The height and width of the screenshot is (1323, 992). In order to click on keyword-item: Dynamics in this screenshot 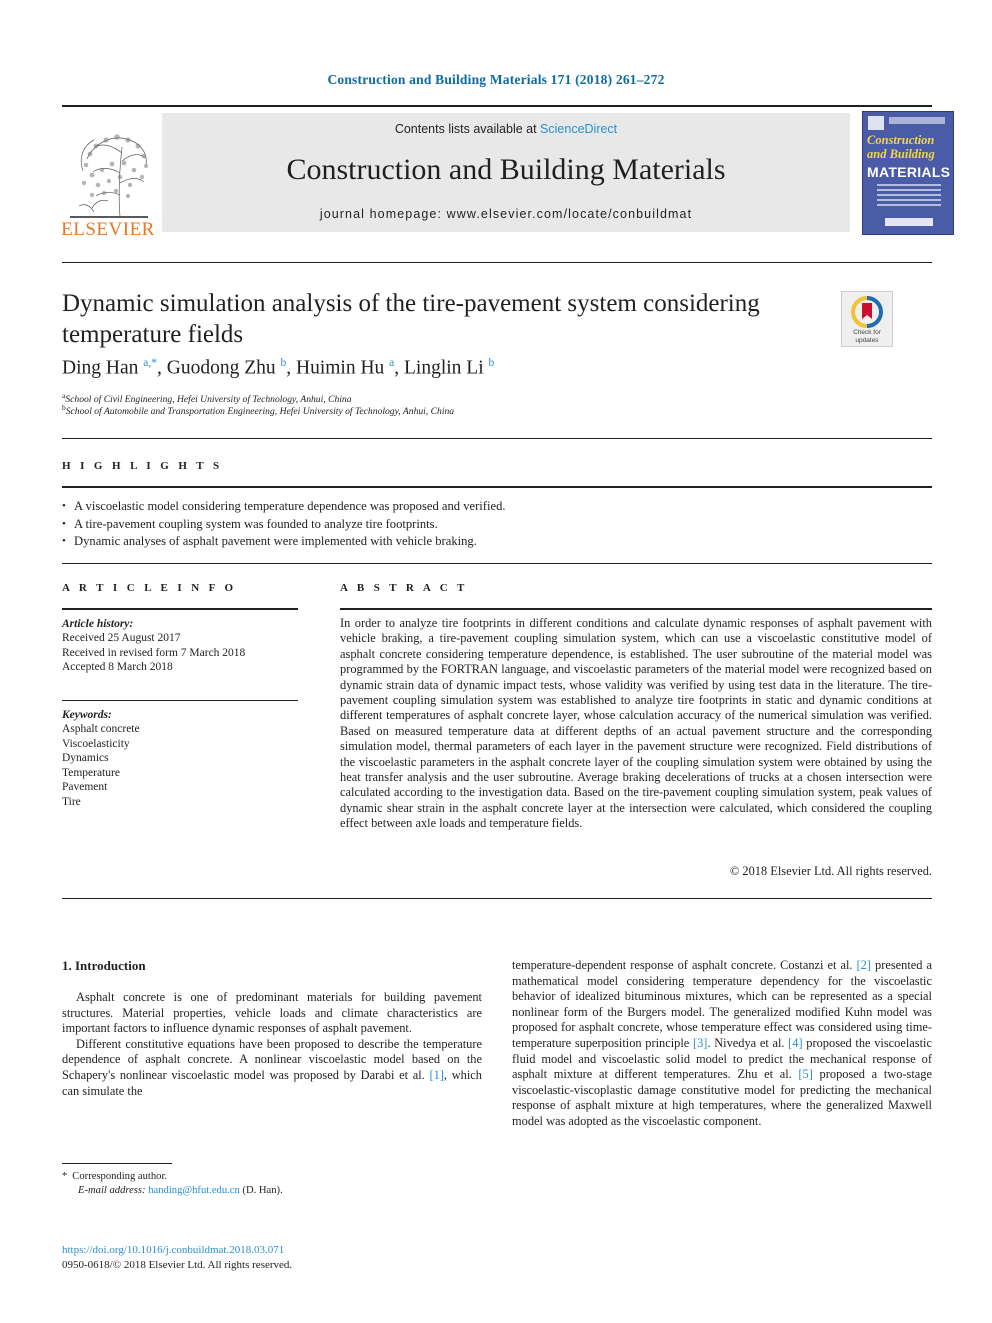, I will do `click(85, 758)`.